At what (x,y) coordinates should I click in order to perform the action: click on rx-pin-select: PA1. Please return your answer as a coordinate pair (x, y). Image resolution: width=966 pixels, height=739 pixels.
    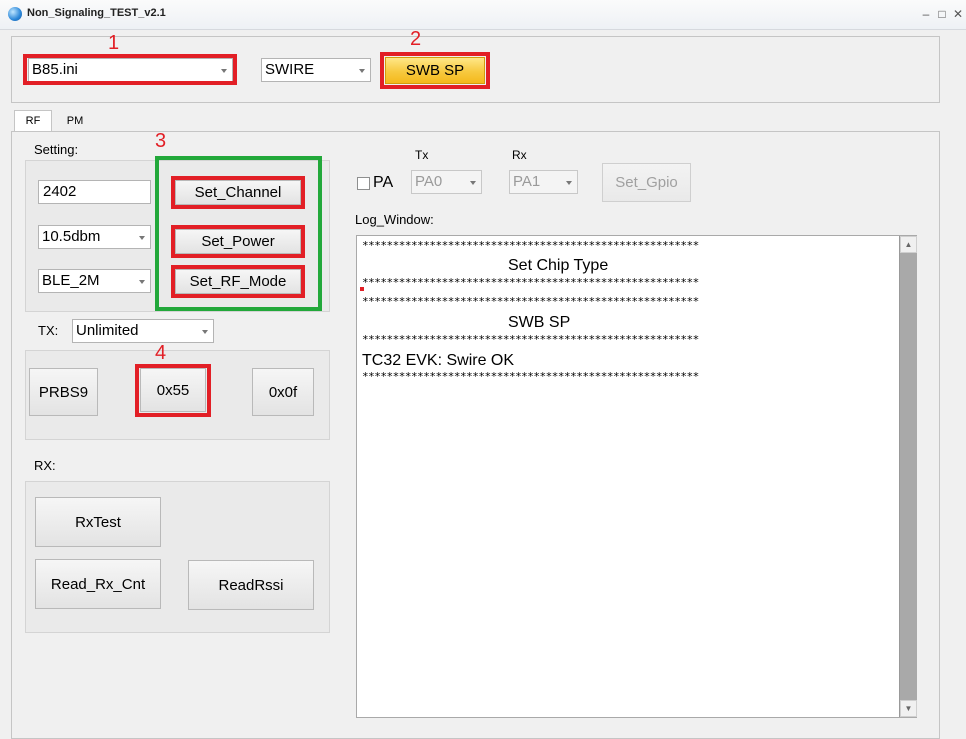
    Looking at the image, I should click on (543, 182).